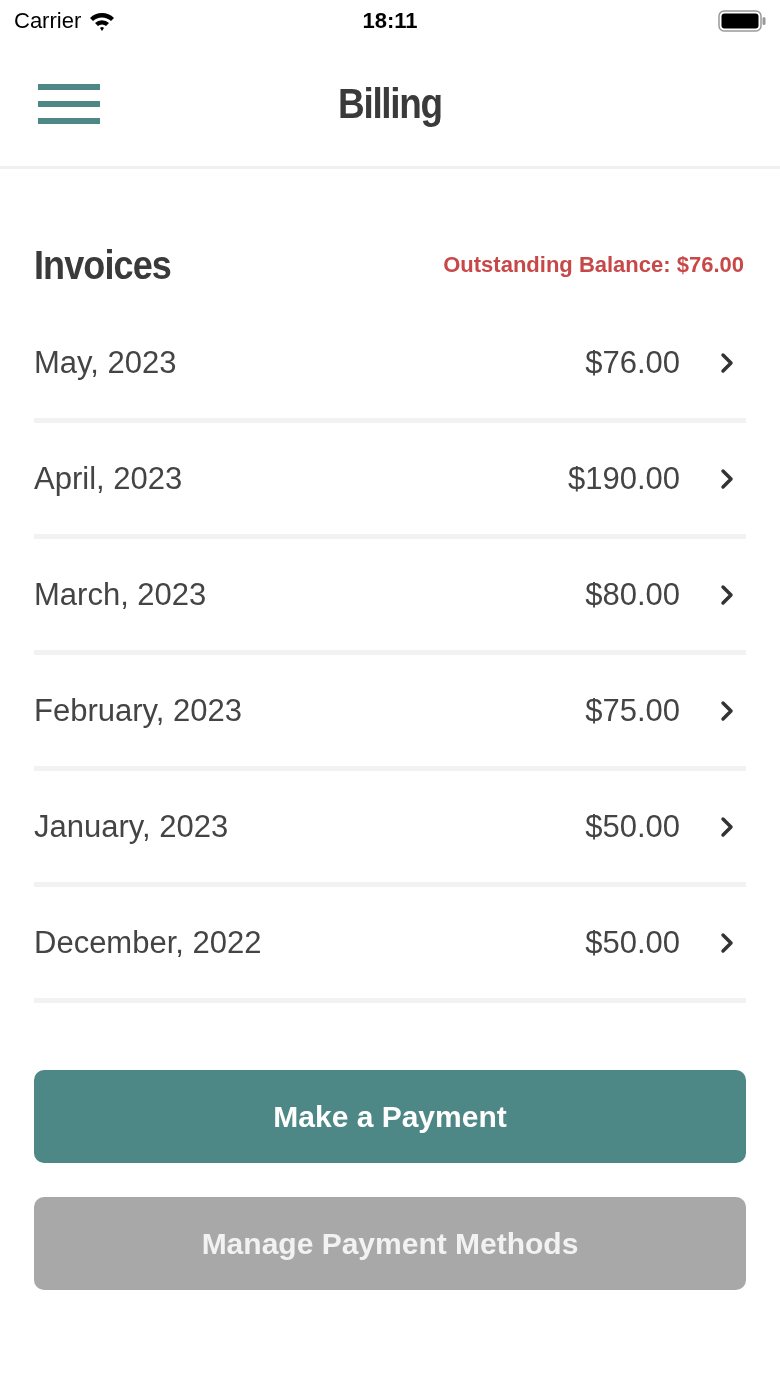 Image resolution: width=780 pixels, height=1387 pixels. What do you see at coordinates (69, 104) in the screenshot?
I see `menu-icon` at bounding box center [69, 104].